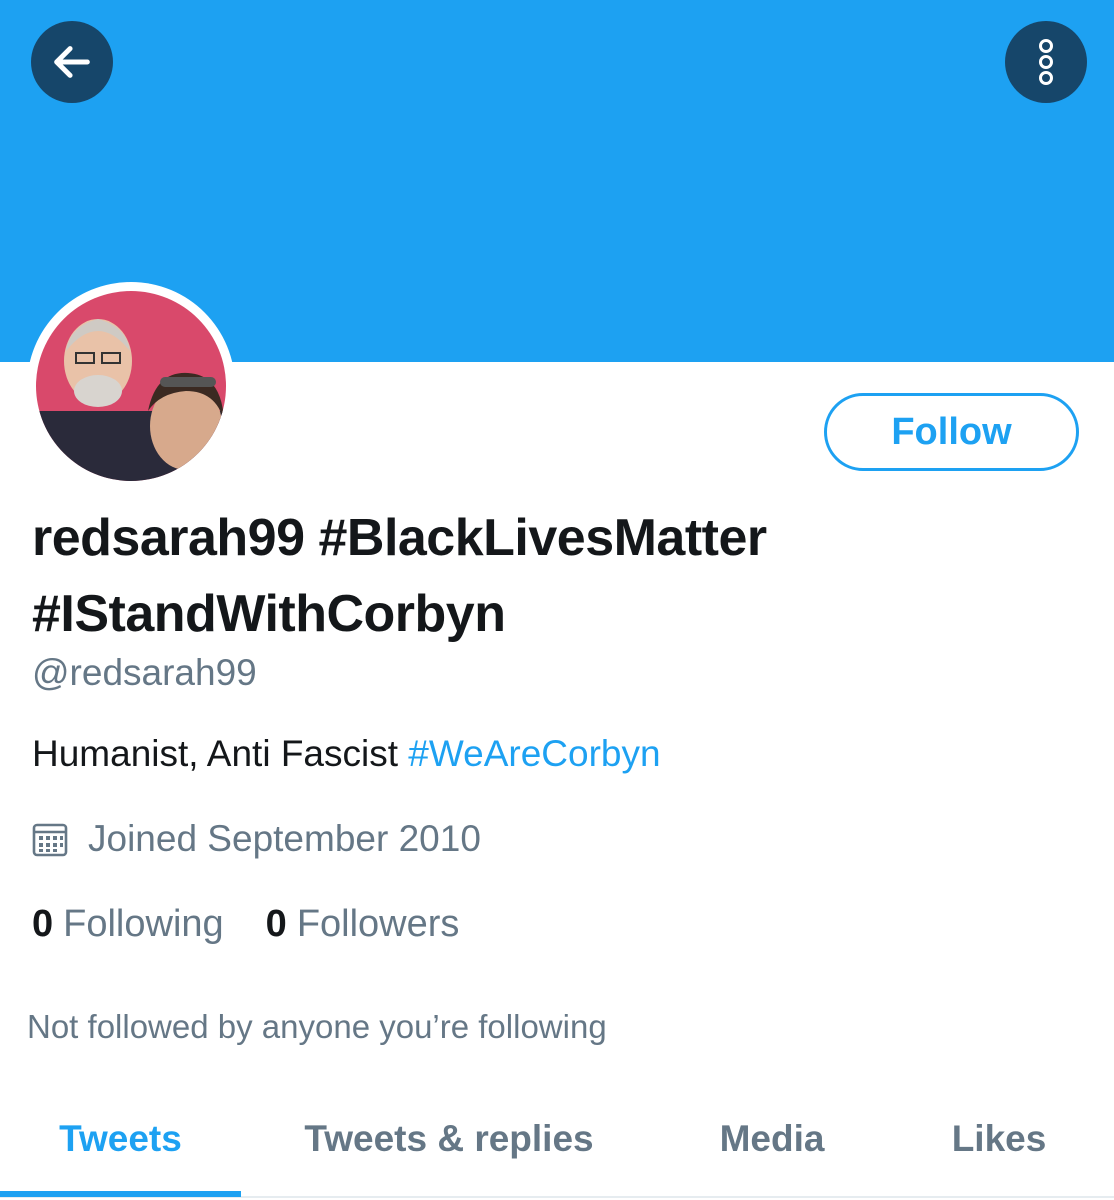 The width and height of the screenshot is (1114, 1200). I want to click on tab-media: Media, so click(772, 1139).